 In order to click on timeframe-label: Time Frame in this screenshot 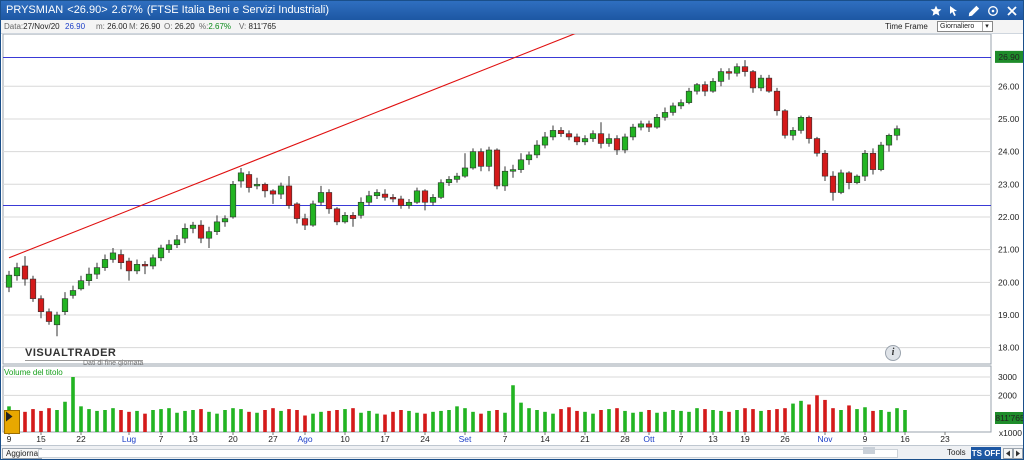, I will do `click(906, 26)`.